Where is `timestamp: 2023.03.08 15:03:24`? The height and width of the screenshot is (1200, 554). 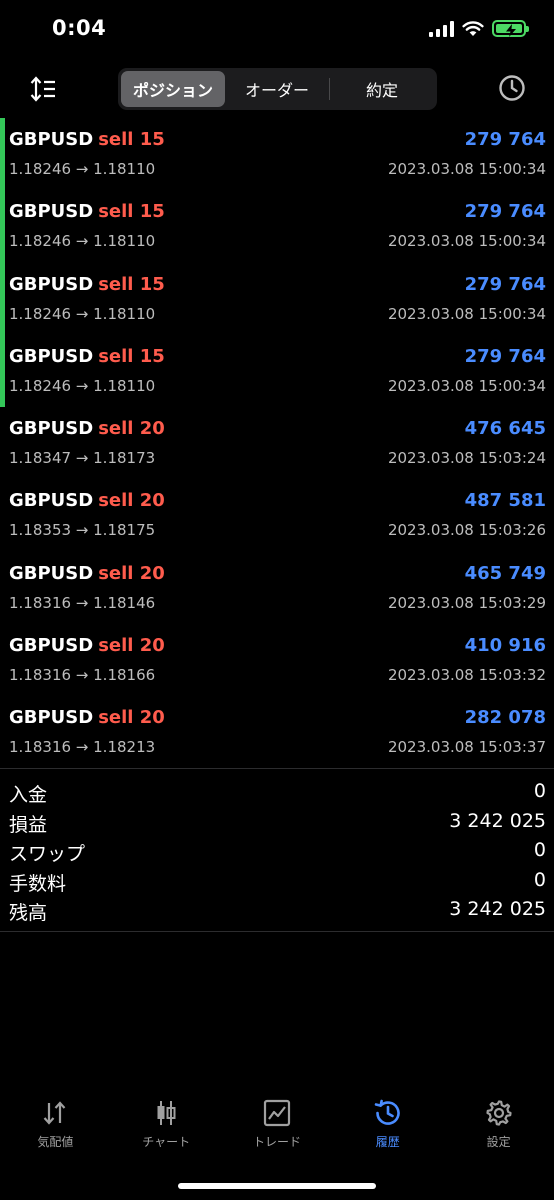
timestamp: 2023.03.08 15:03:24 is located at coordinates (466, 458).